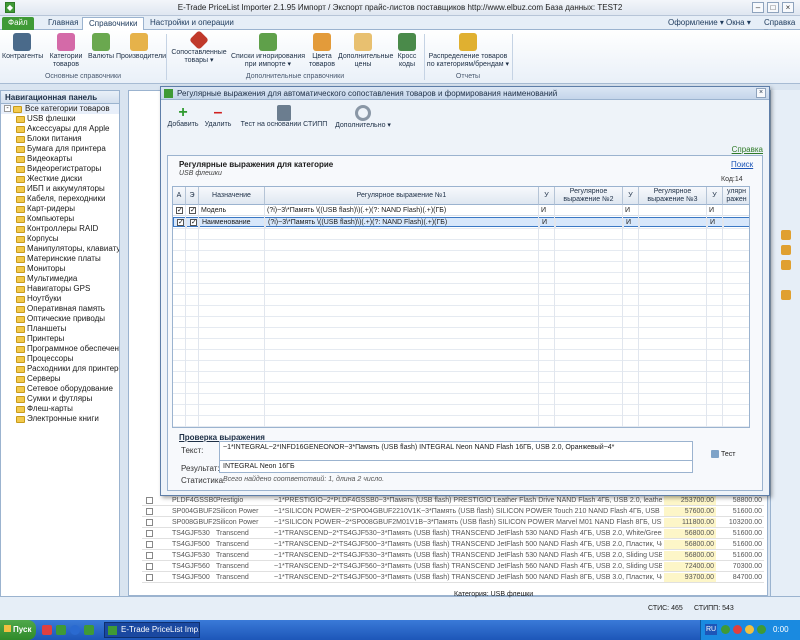  I want to click on help-link: Справка, so click(747, 149).